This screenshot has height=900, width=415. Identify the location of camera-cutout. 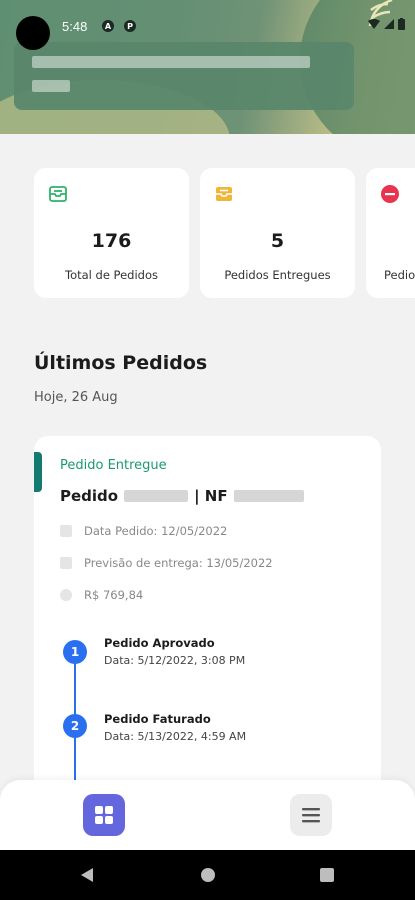
(33, 33).